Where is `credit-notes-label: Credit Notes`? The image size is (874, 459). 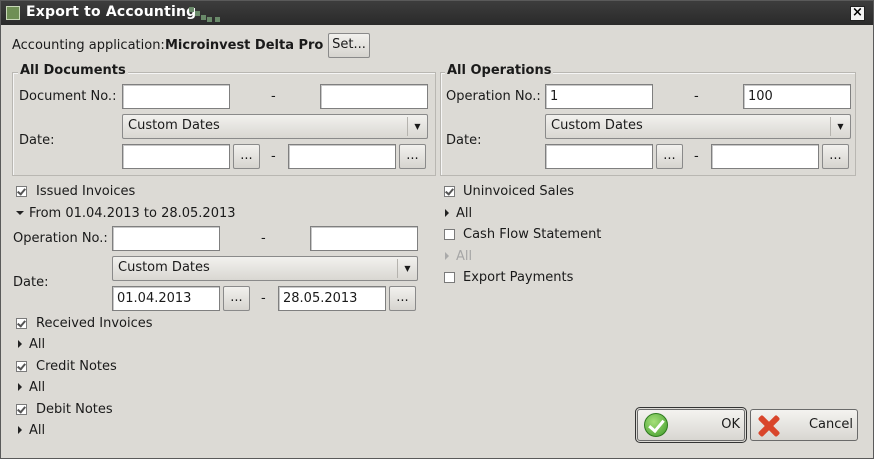 credit-notes-label: Credit Notes is located at coordinates (76, 366).